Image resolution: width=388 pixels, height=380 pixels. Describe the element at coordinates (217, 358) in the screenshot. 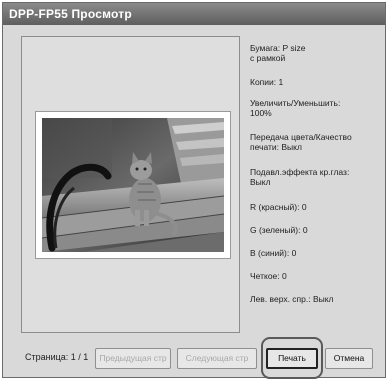

I see `next-page-button: Следующая стр` at that location.